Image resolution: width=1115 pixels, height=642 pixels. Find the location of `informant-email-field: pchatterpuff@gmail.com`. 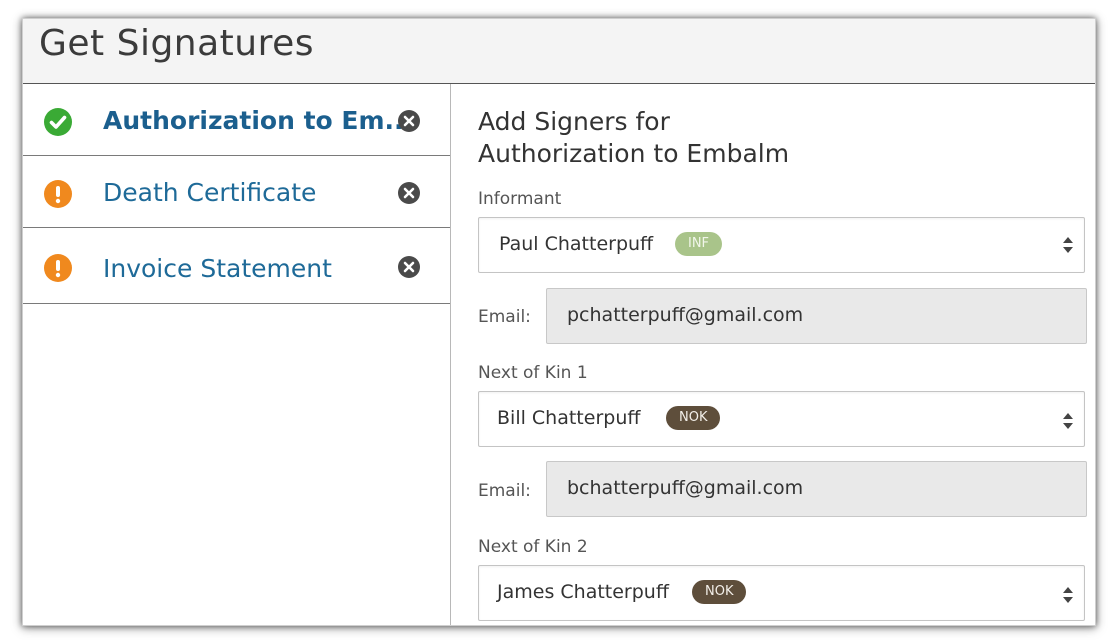

informant-email-field: pchatterpuff@gmail.com is located at coordinates (816, 316).